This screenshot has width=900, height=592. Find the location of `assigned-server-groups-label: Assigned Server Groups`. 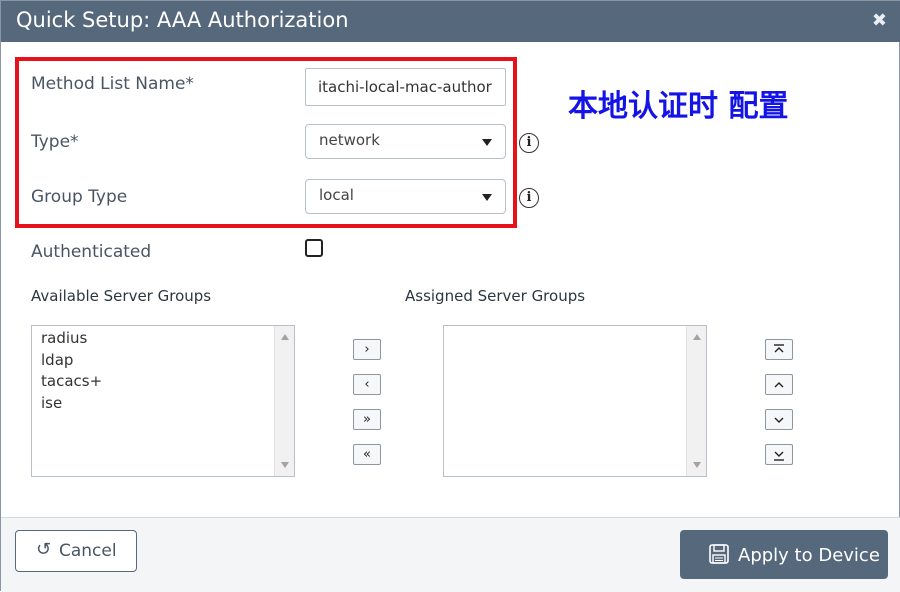

assigned-server-groups-label: Assigned Server Groups is located at coordinates (495, 296).